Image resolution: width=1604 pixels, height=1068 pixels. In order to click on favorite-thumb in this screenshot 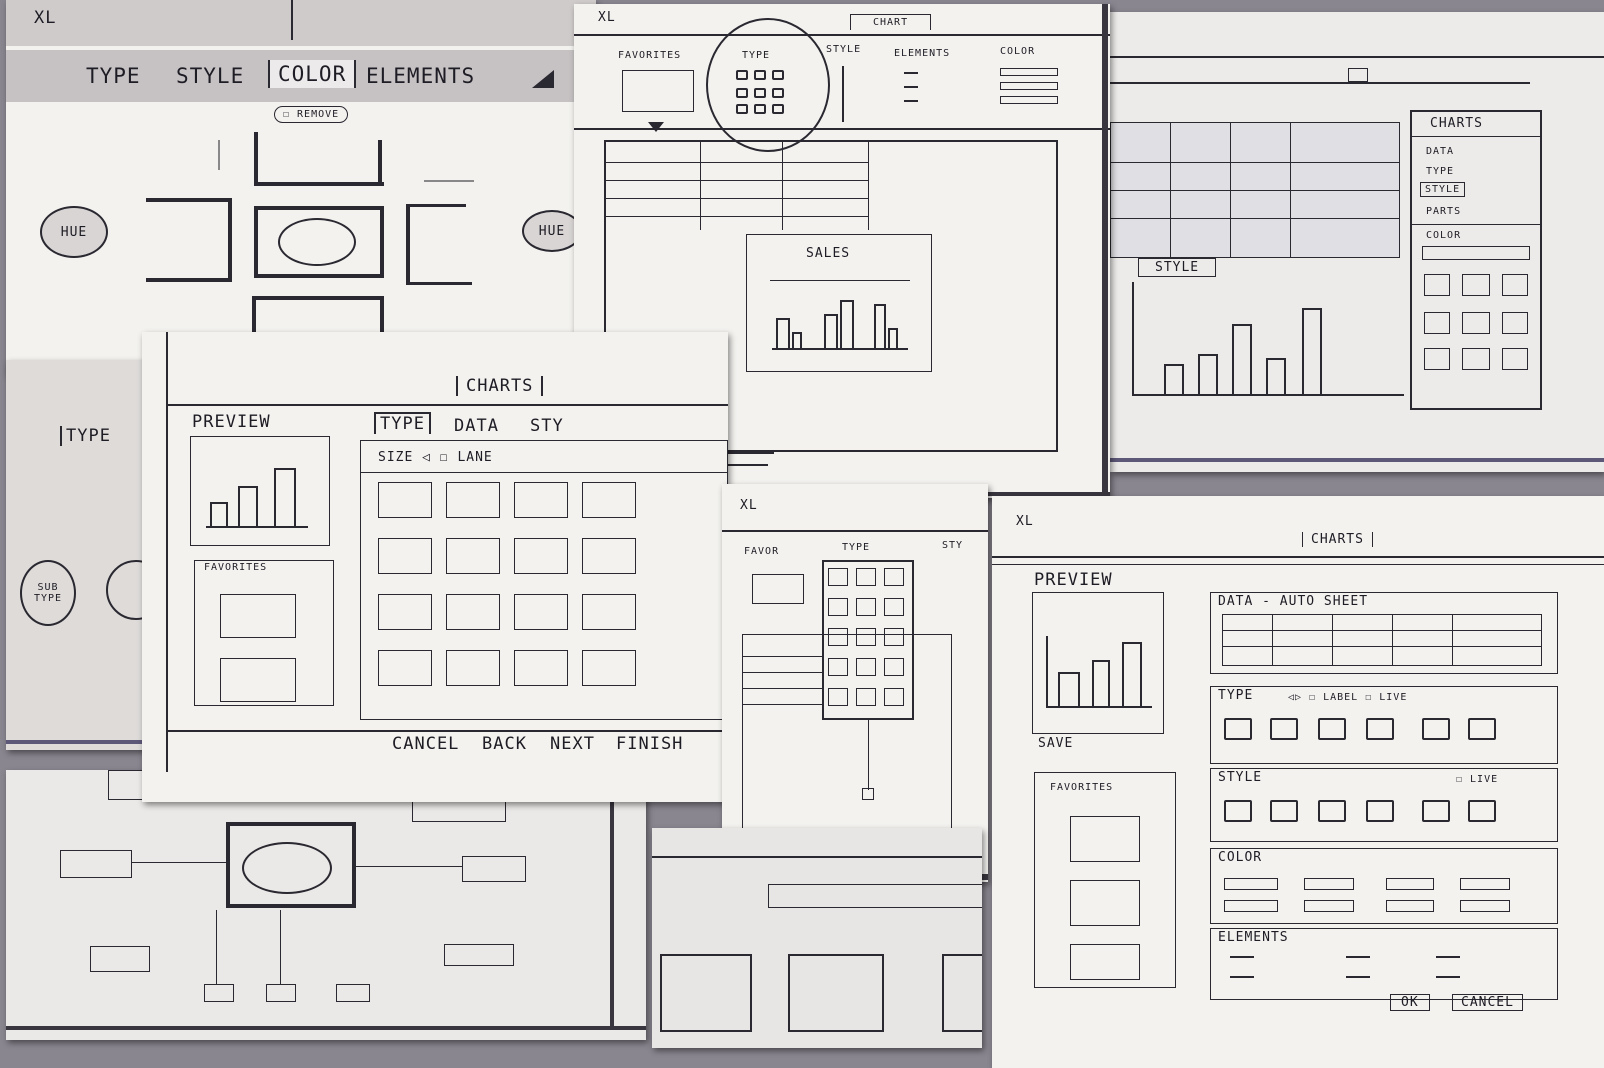, I will do `click(778, 589)`.